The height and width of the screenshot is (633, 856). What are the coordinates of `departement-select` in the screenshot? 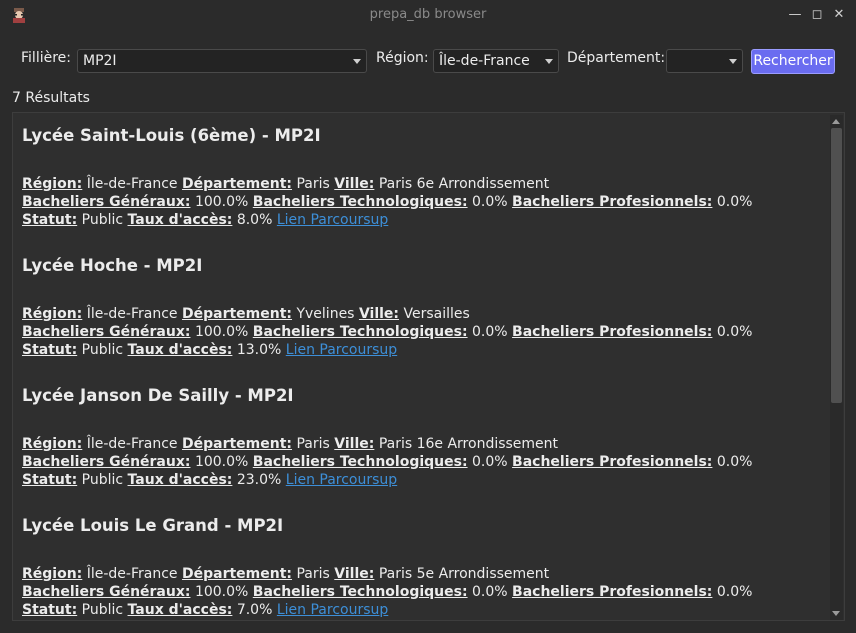 It's located at (704, 61).